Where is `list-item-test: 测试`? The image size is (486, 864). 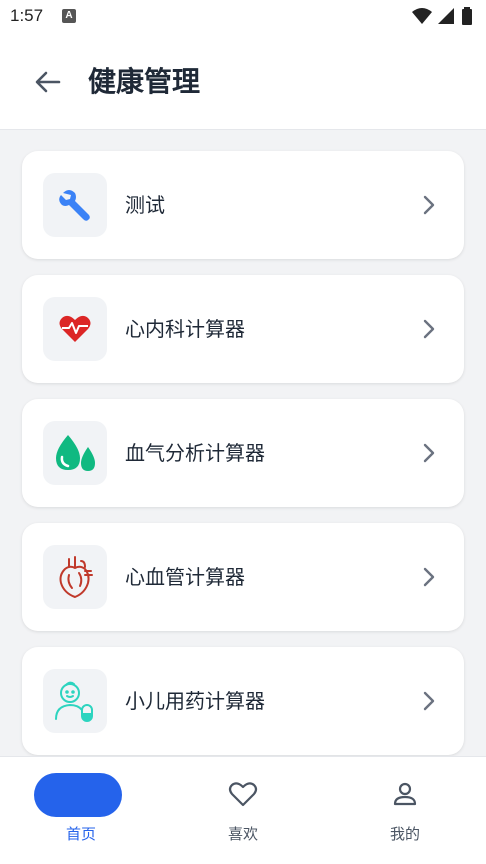
list-item-test: 测试 is located at coordinates (243, 205).